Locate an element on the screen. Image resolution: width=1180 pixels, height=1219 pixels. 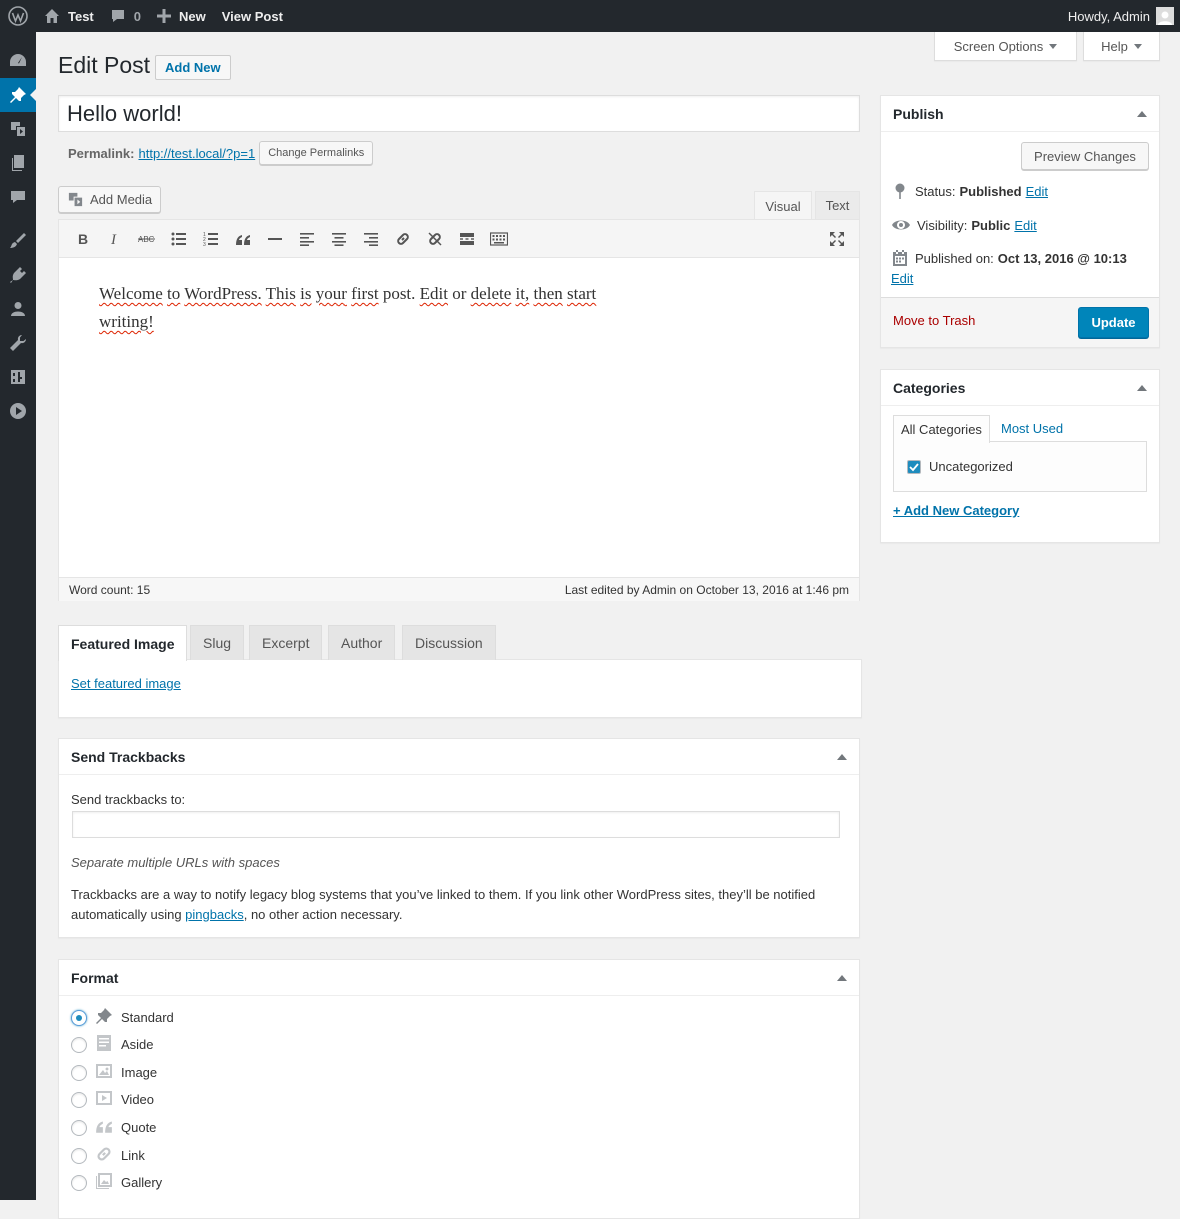
remove-link-button is located at coordinates (435, 239).